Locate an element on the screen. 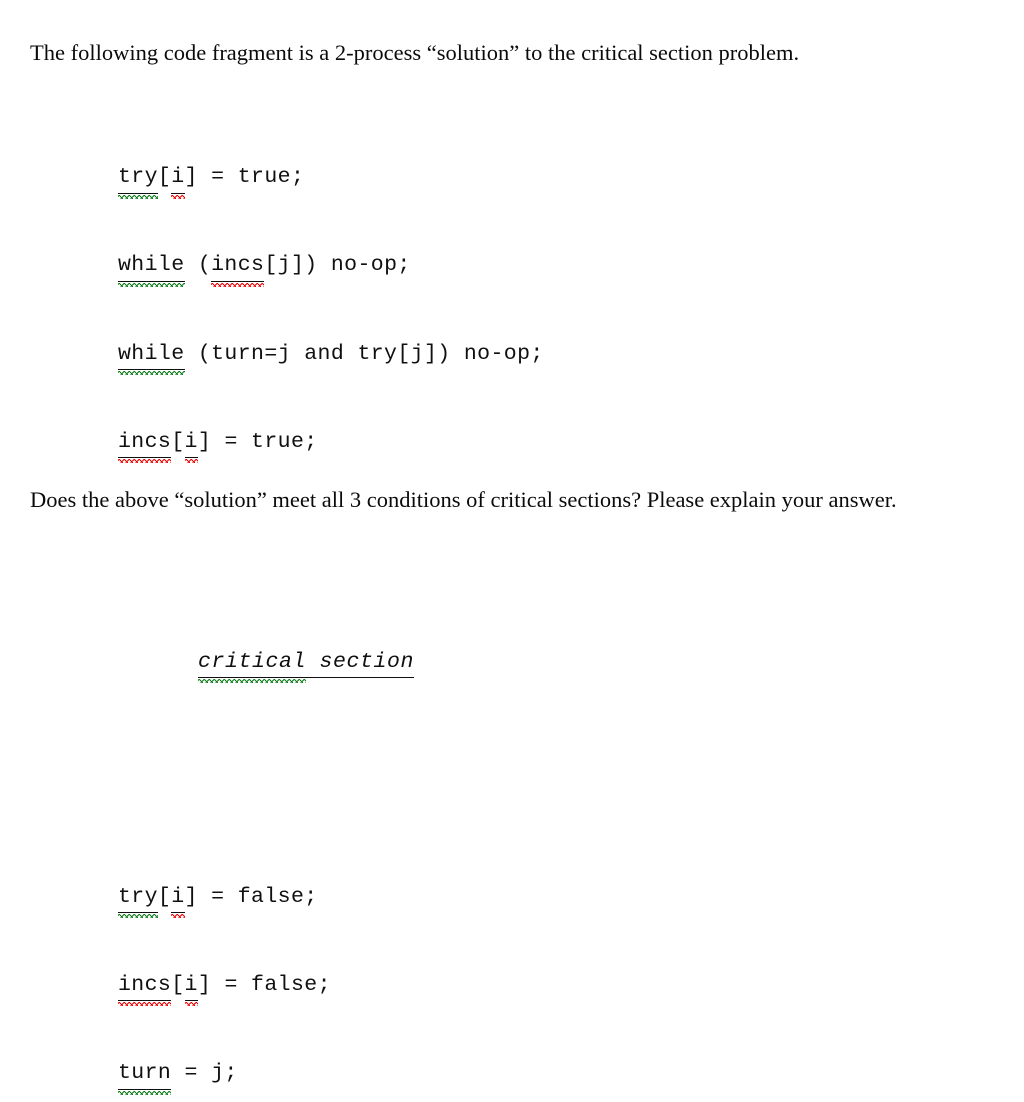  code-line: while (incs[j]) no-op; is located at coordinates (331, 269).